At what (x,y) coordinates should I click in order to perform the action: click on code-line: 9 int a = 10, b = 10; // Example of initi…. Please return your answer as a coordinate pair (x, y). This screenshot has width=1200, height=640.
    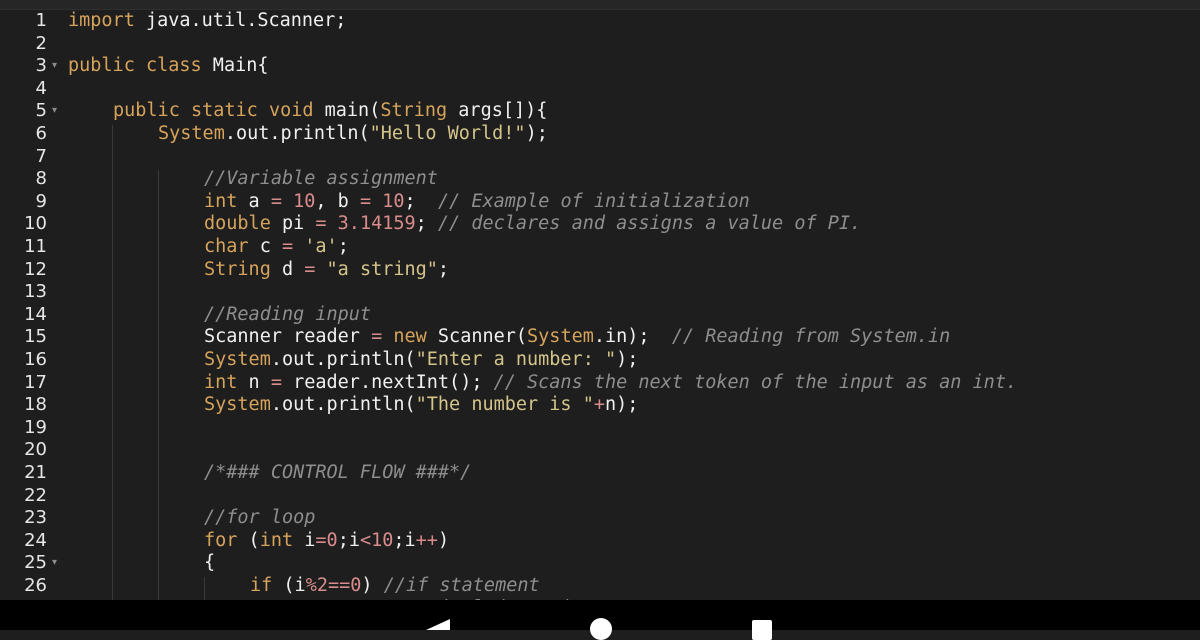
    Looking at the image, I should click on (600, 202).